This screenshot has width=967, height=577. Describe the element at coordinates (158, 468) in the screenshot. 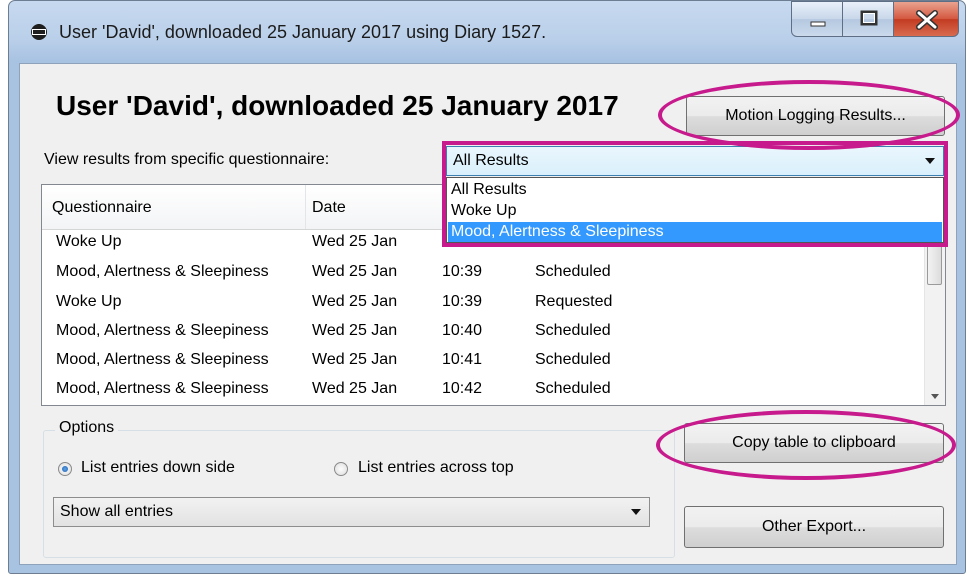

I see `radio-list-down-side-label: List entries down side` at that location.